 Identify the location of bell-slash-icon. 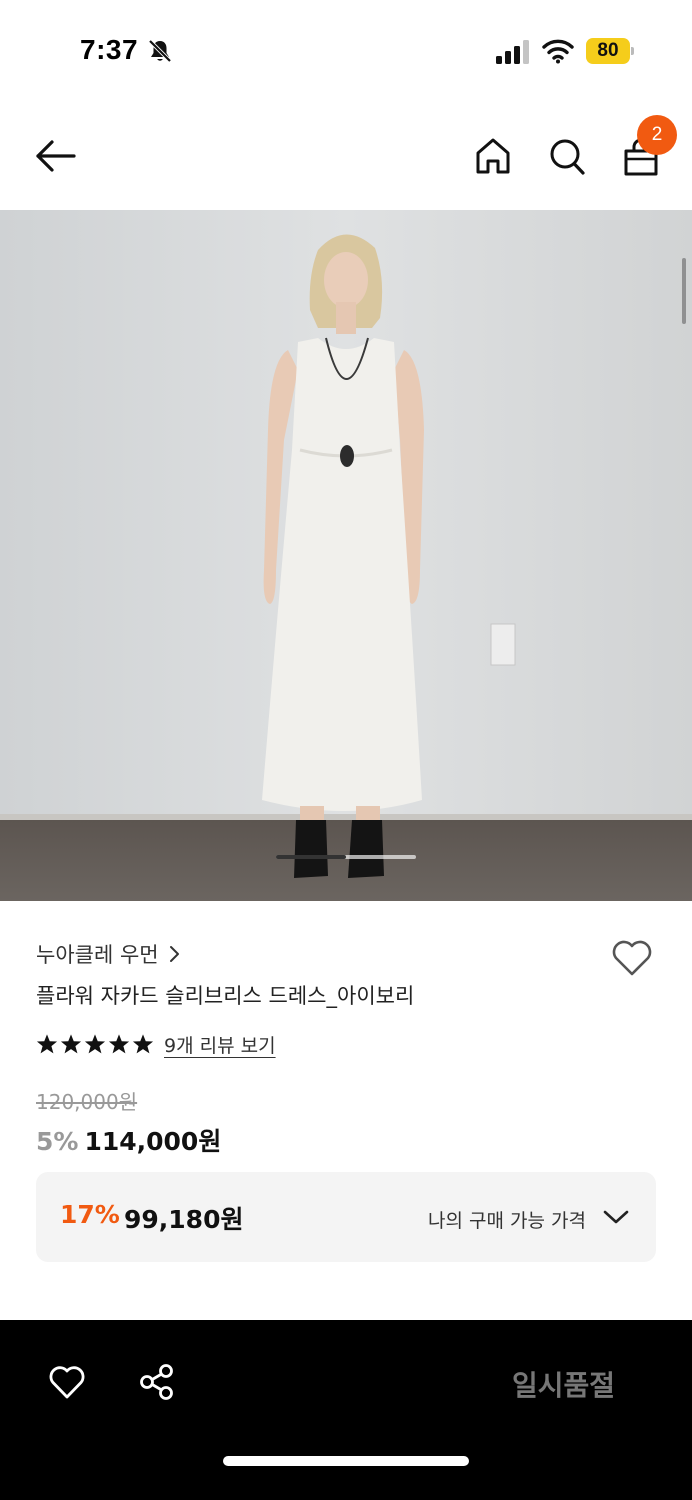
(160, 51).